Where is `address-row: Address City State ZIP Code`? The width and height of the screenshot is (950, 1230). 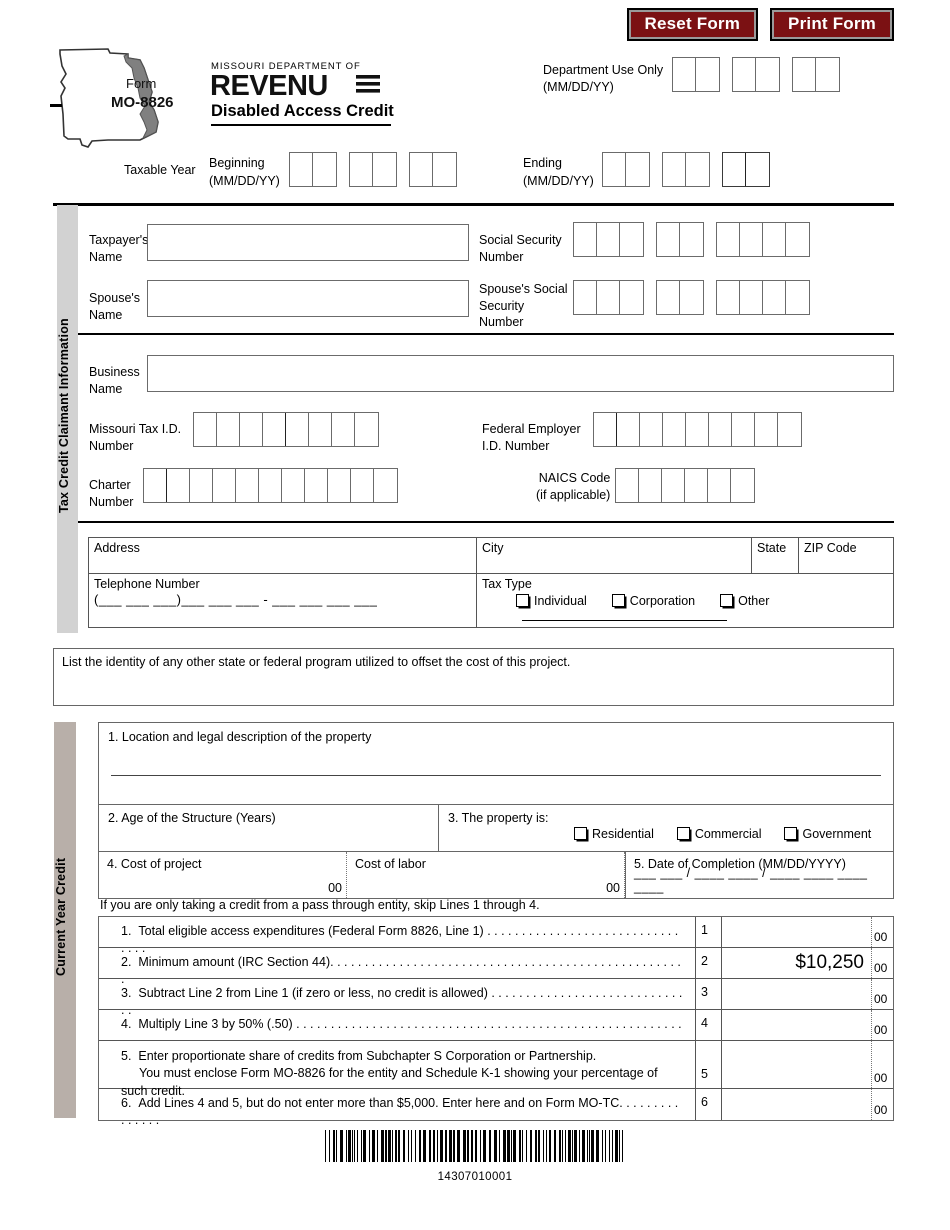
address-row: Address City State ZIP Code is located at coordinates (491, 555).